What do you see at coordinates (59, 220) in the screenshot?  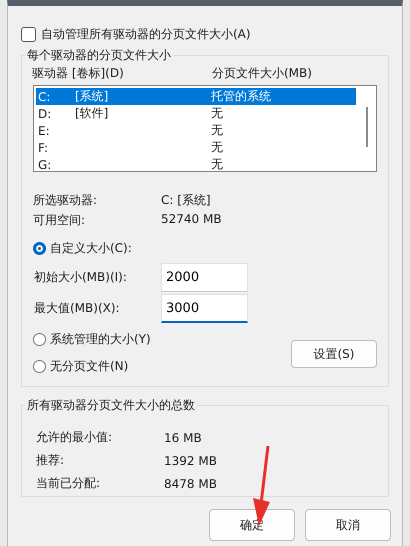 I see `info-label: 可用空间:` at bounding box center [59, 220].